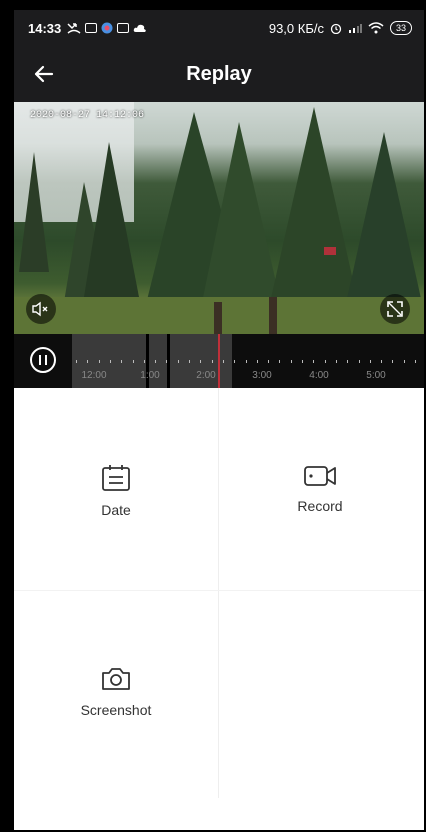  What do you see at coordinates (116, 679) in the screenshot?
I see `camera-icon` at bounding box center [116, 679].